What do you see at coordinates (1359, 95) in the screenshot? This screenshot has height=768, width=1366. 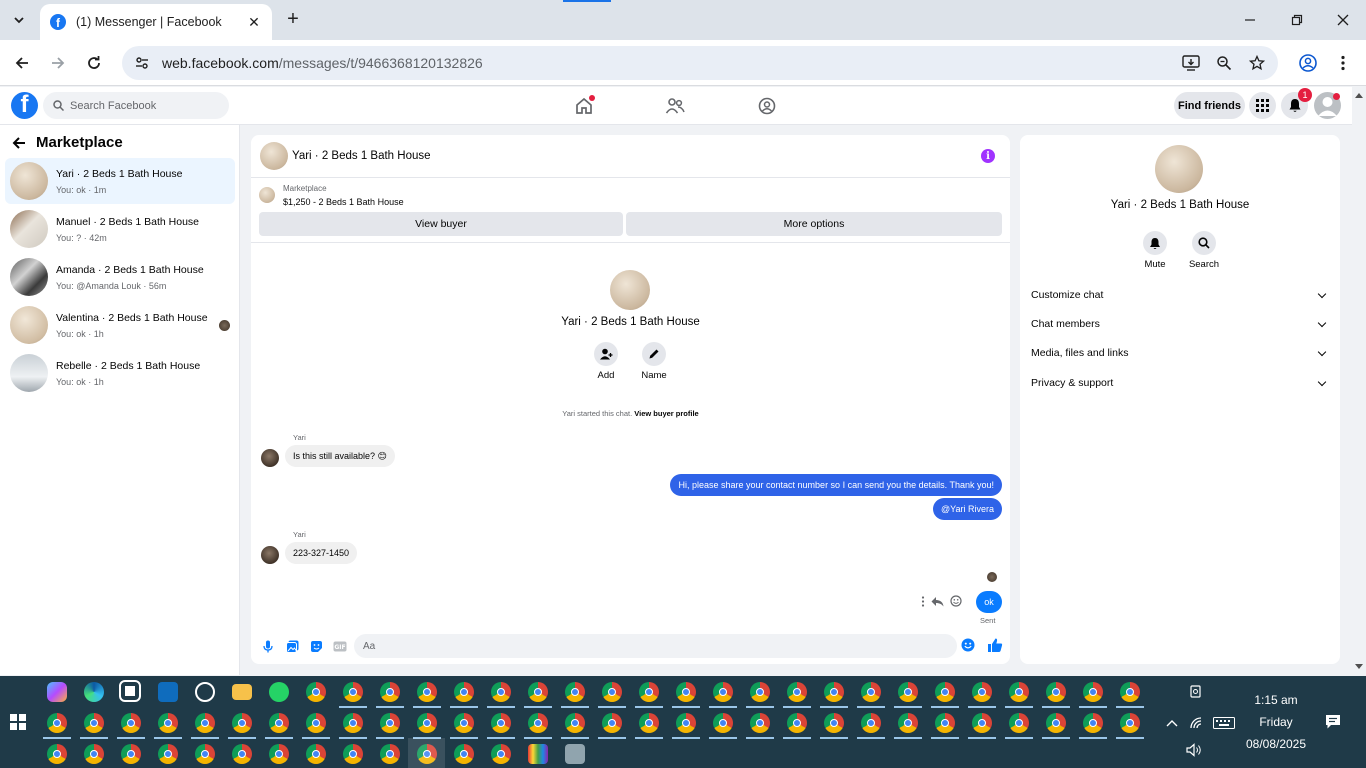 I see `scroll-up-arrow-icon` at bounding box center [1359, 95].